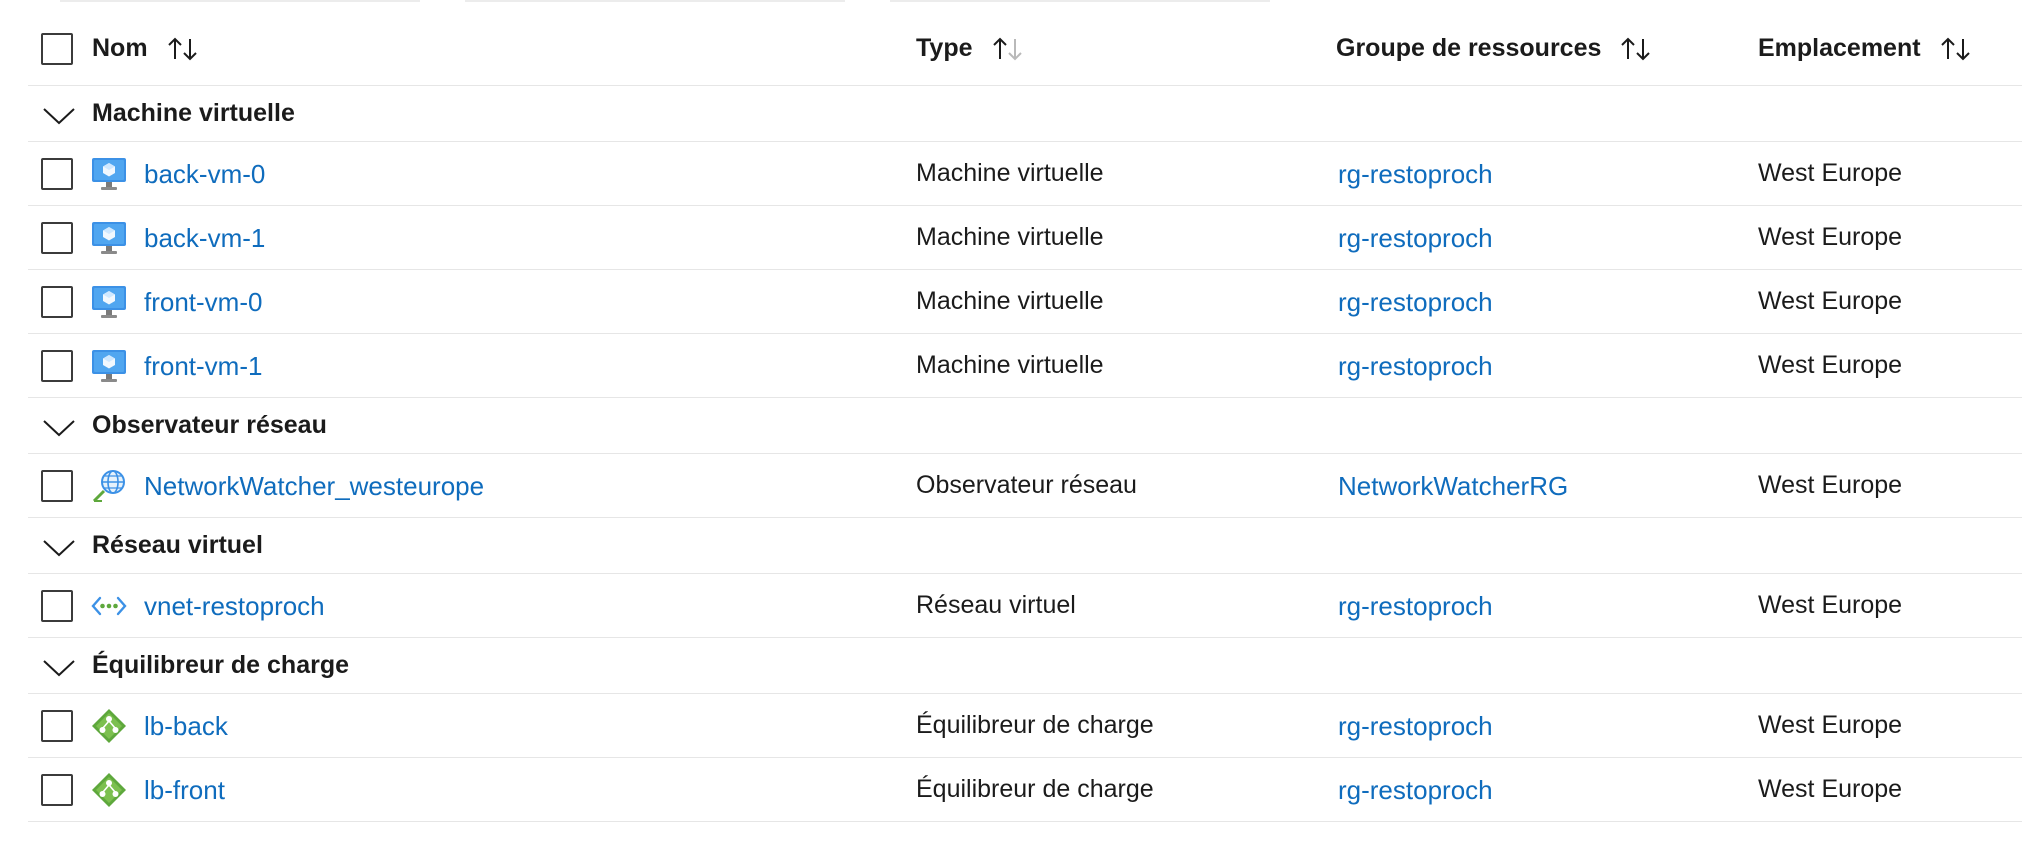  I want to click on resource-name-link: front-vm-0, so click(203, 302).